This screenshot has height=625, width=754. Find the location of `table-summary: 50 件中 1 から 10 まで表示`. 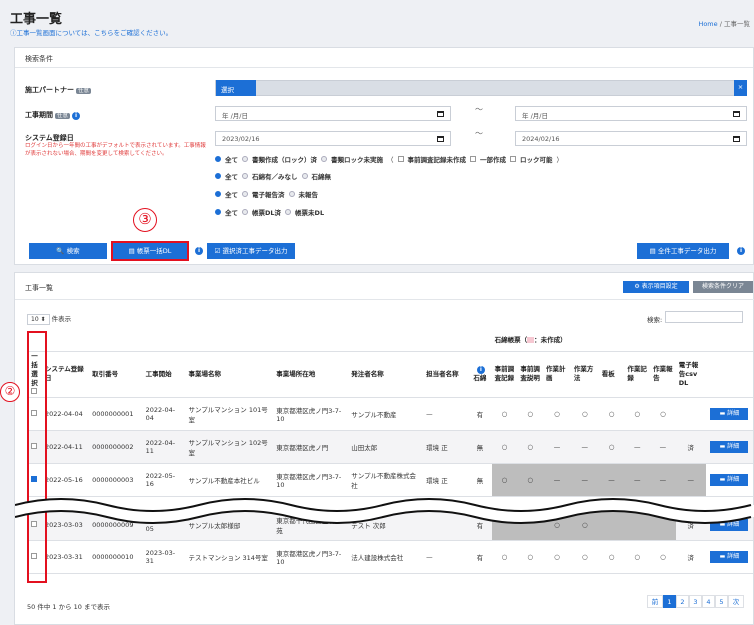

table-summary: 50 件中 1 から 10 まで表示 is located at coordinates (69, 607).